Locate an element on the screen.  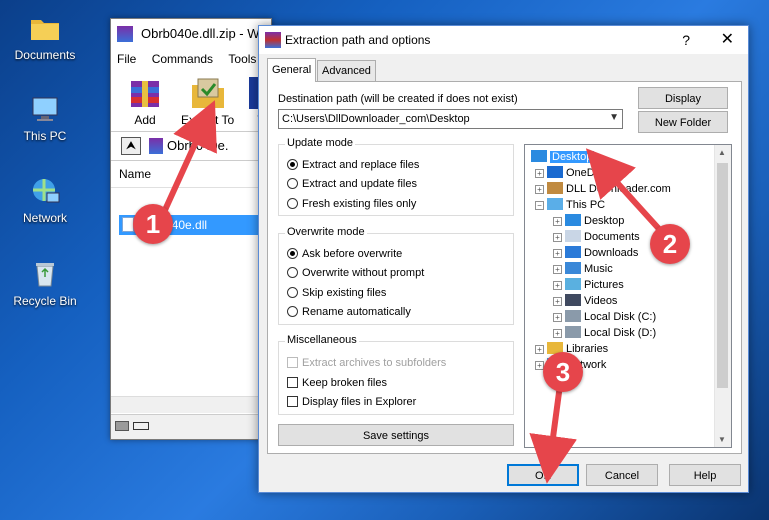
tree-node-label: Documents is located at coordinates (612, 237).